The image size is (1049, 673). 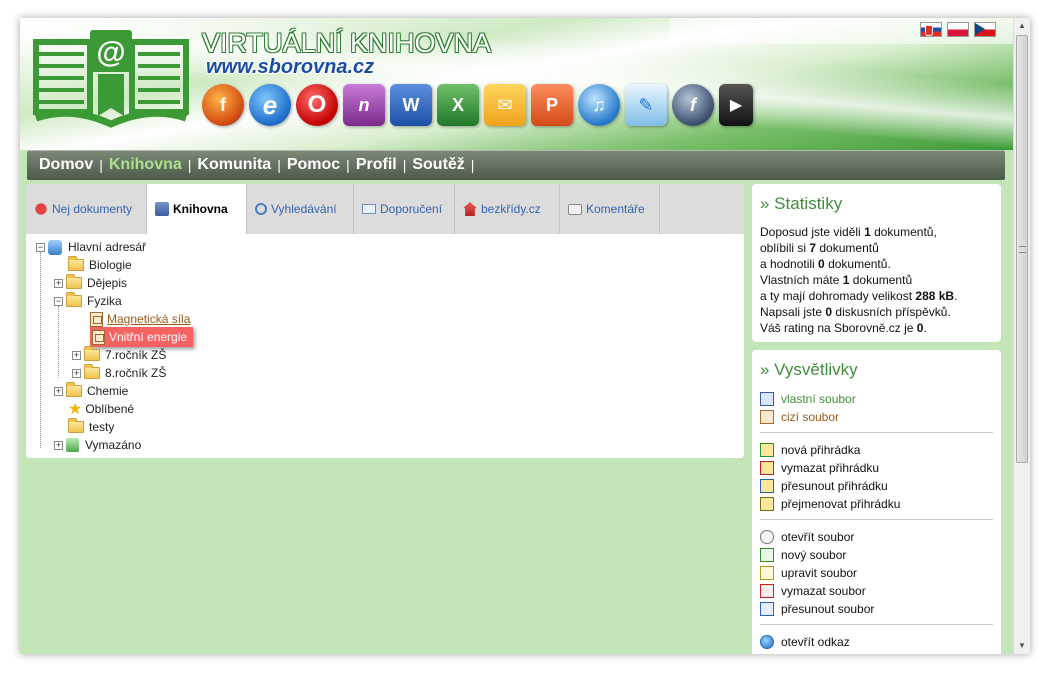 I want to click on tree-file-magneticka-sila: Magnetická síla, so click(x=140, y=319).